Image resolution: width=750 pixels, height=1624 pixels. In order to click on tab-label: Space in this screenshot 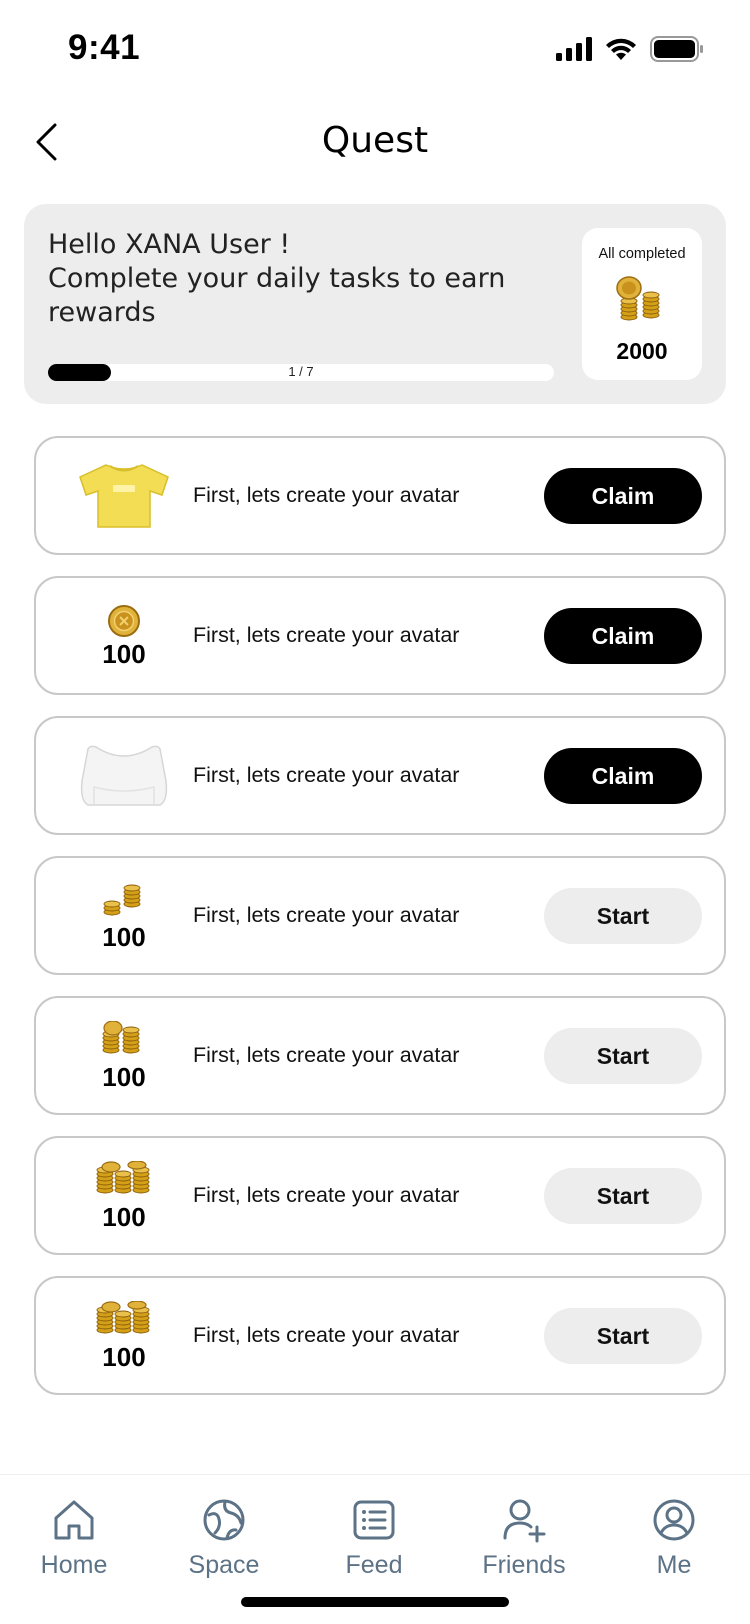, I will do `click(224, 1565)`.